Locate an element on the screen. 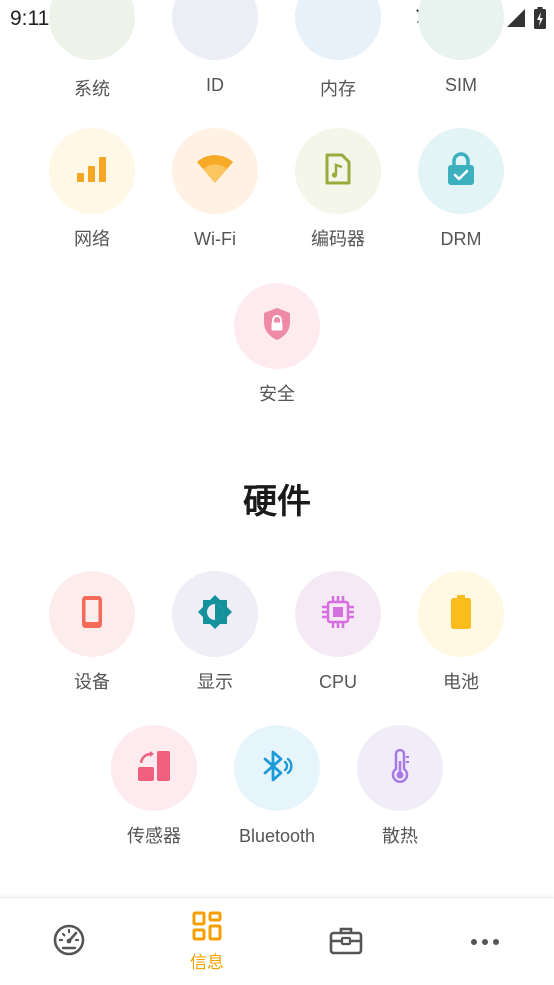  wifi-icon is located at coordinates (215, 171).